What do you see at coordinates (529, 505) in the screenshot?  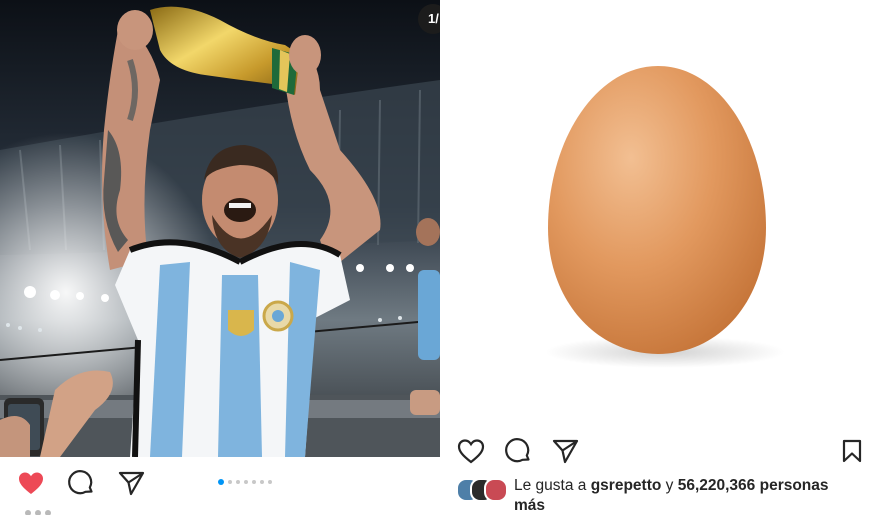 I see `likes-suffix: más` at bounding box center [529, 505].